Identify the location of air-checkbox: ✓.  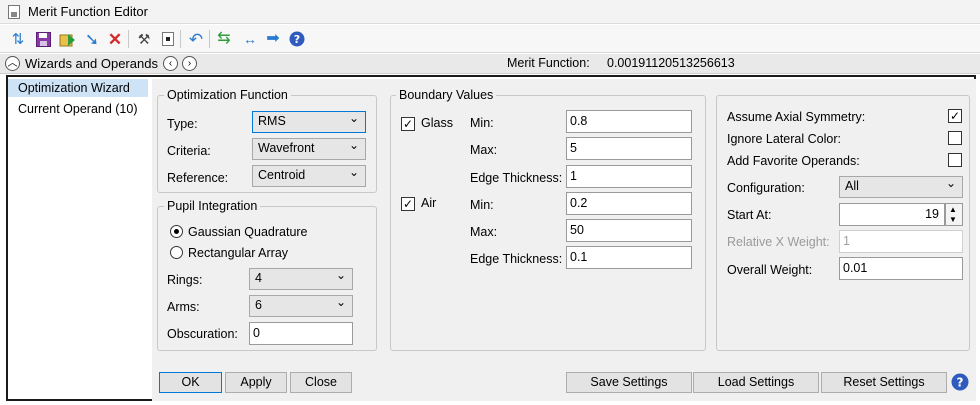
(408, 204).